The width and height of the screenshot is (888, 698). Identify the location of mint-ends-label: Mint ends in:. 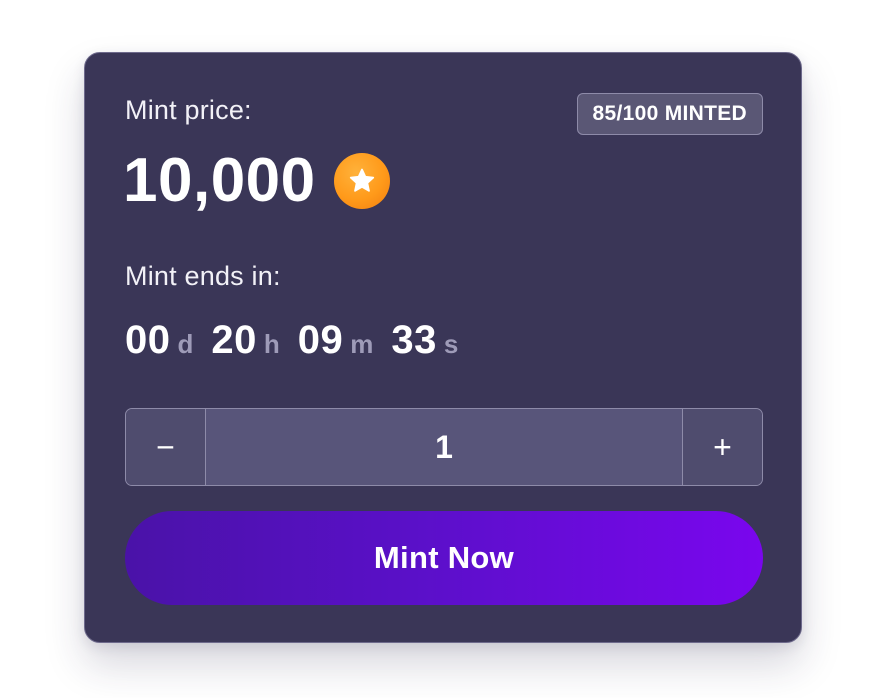
(203, 276).